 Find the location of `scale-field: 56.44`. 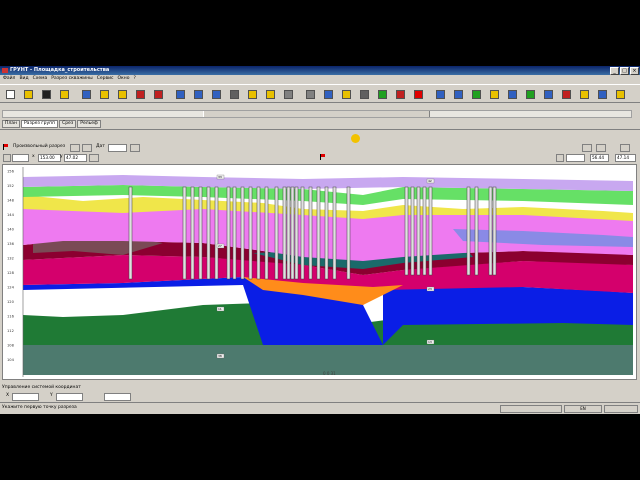

scale-field: 56.44 is located at coordinates (599, 158).